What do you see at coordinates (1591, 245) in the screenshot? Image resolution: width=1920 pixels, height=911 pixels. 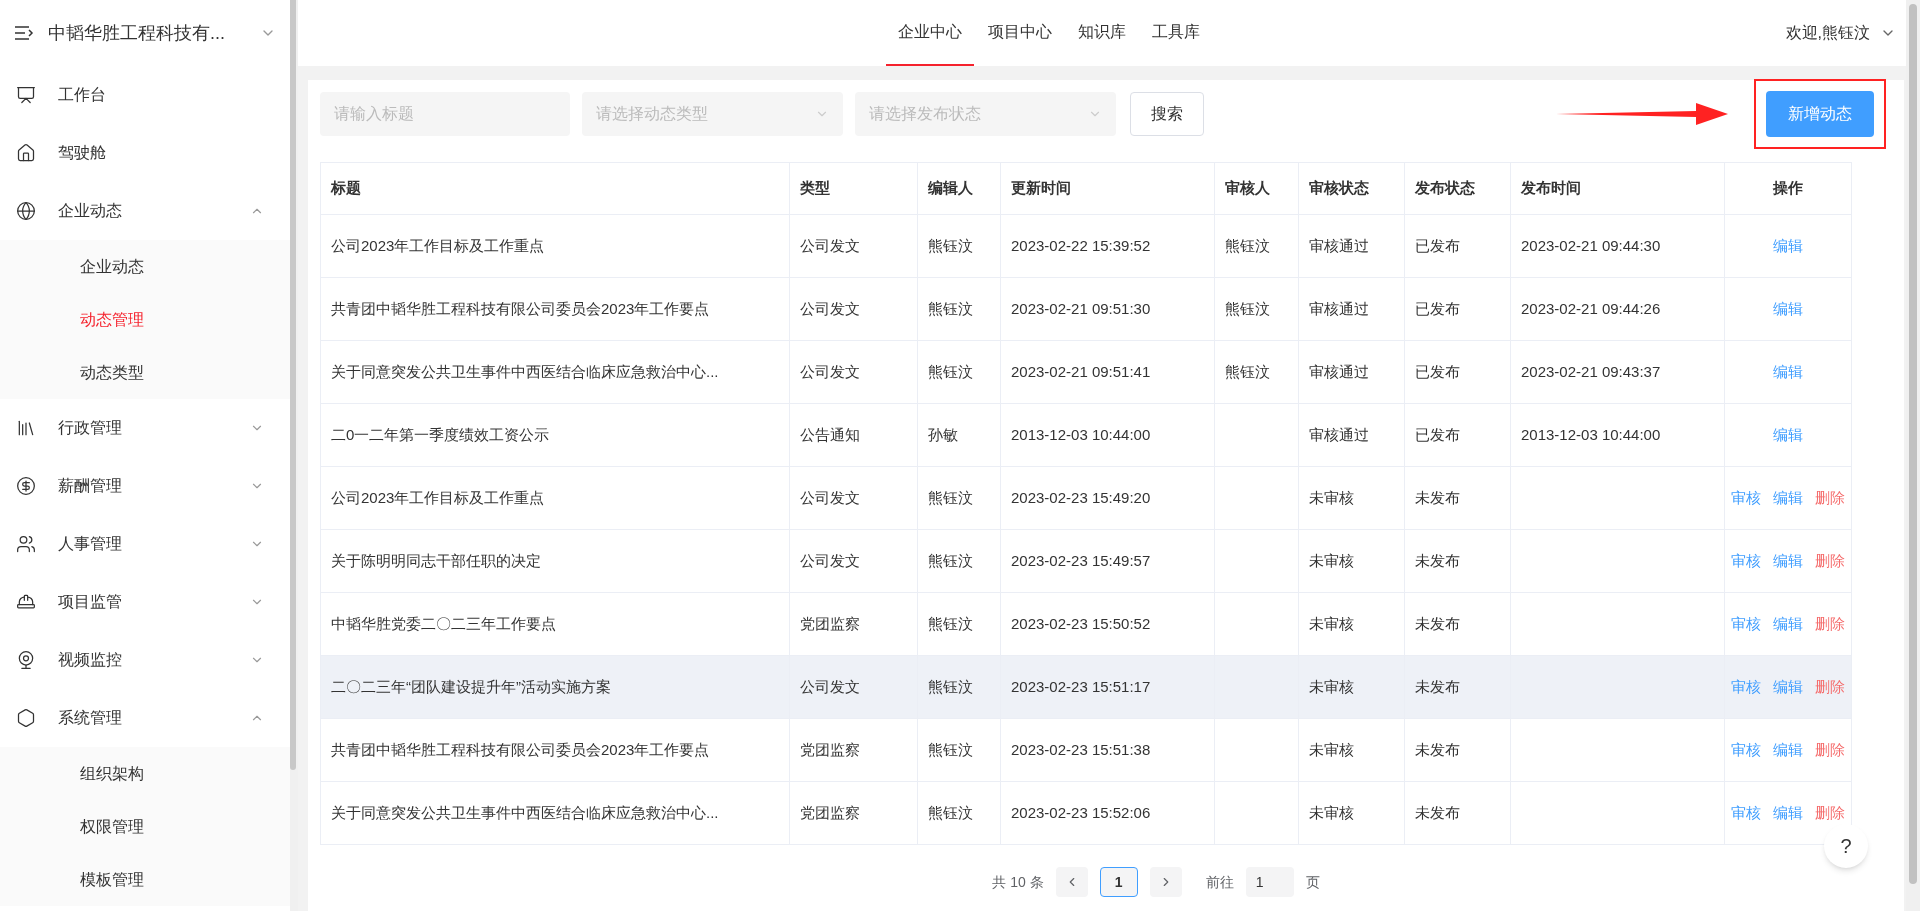 I see `table-cell-text: 2023-02-21 09:44:30` at bounding box center [1591, 245].